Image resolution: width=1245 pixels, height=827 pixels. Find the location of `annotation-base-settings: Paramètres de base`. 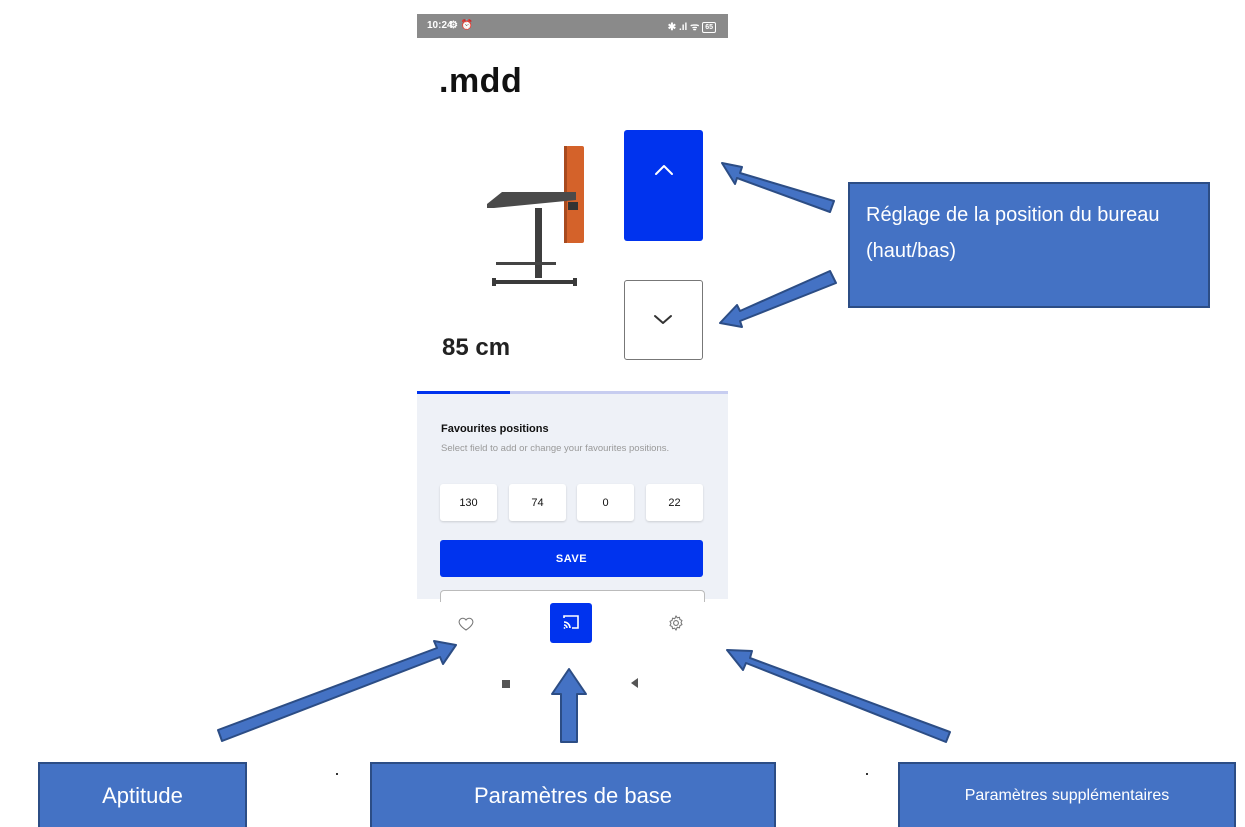

annotation-base-settings: Paramètres de base is located at coordinates (573, 794).